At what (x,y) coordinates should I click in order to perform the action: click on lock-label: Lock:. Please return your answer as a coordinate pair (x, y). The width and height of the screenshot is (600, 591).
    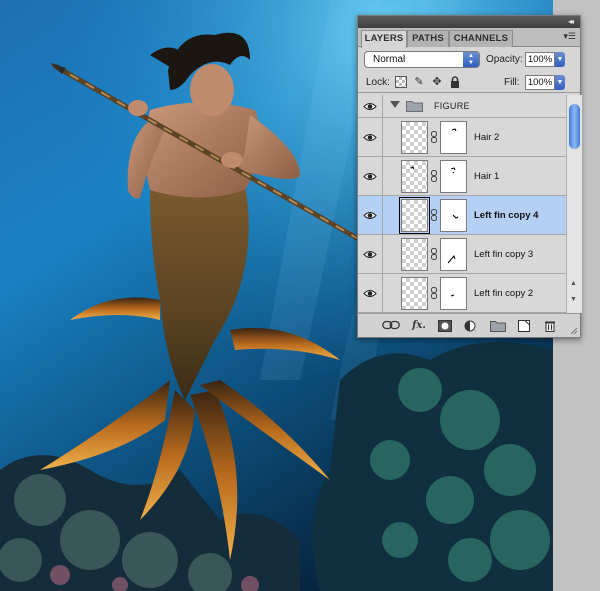
    Looking at the image, I should click on (378, 82).